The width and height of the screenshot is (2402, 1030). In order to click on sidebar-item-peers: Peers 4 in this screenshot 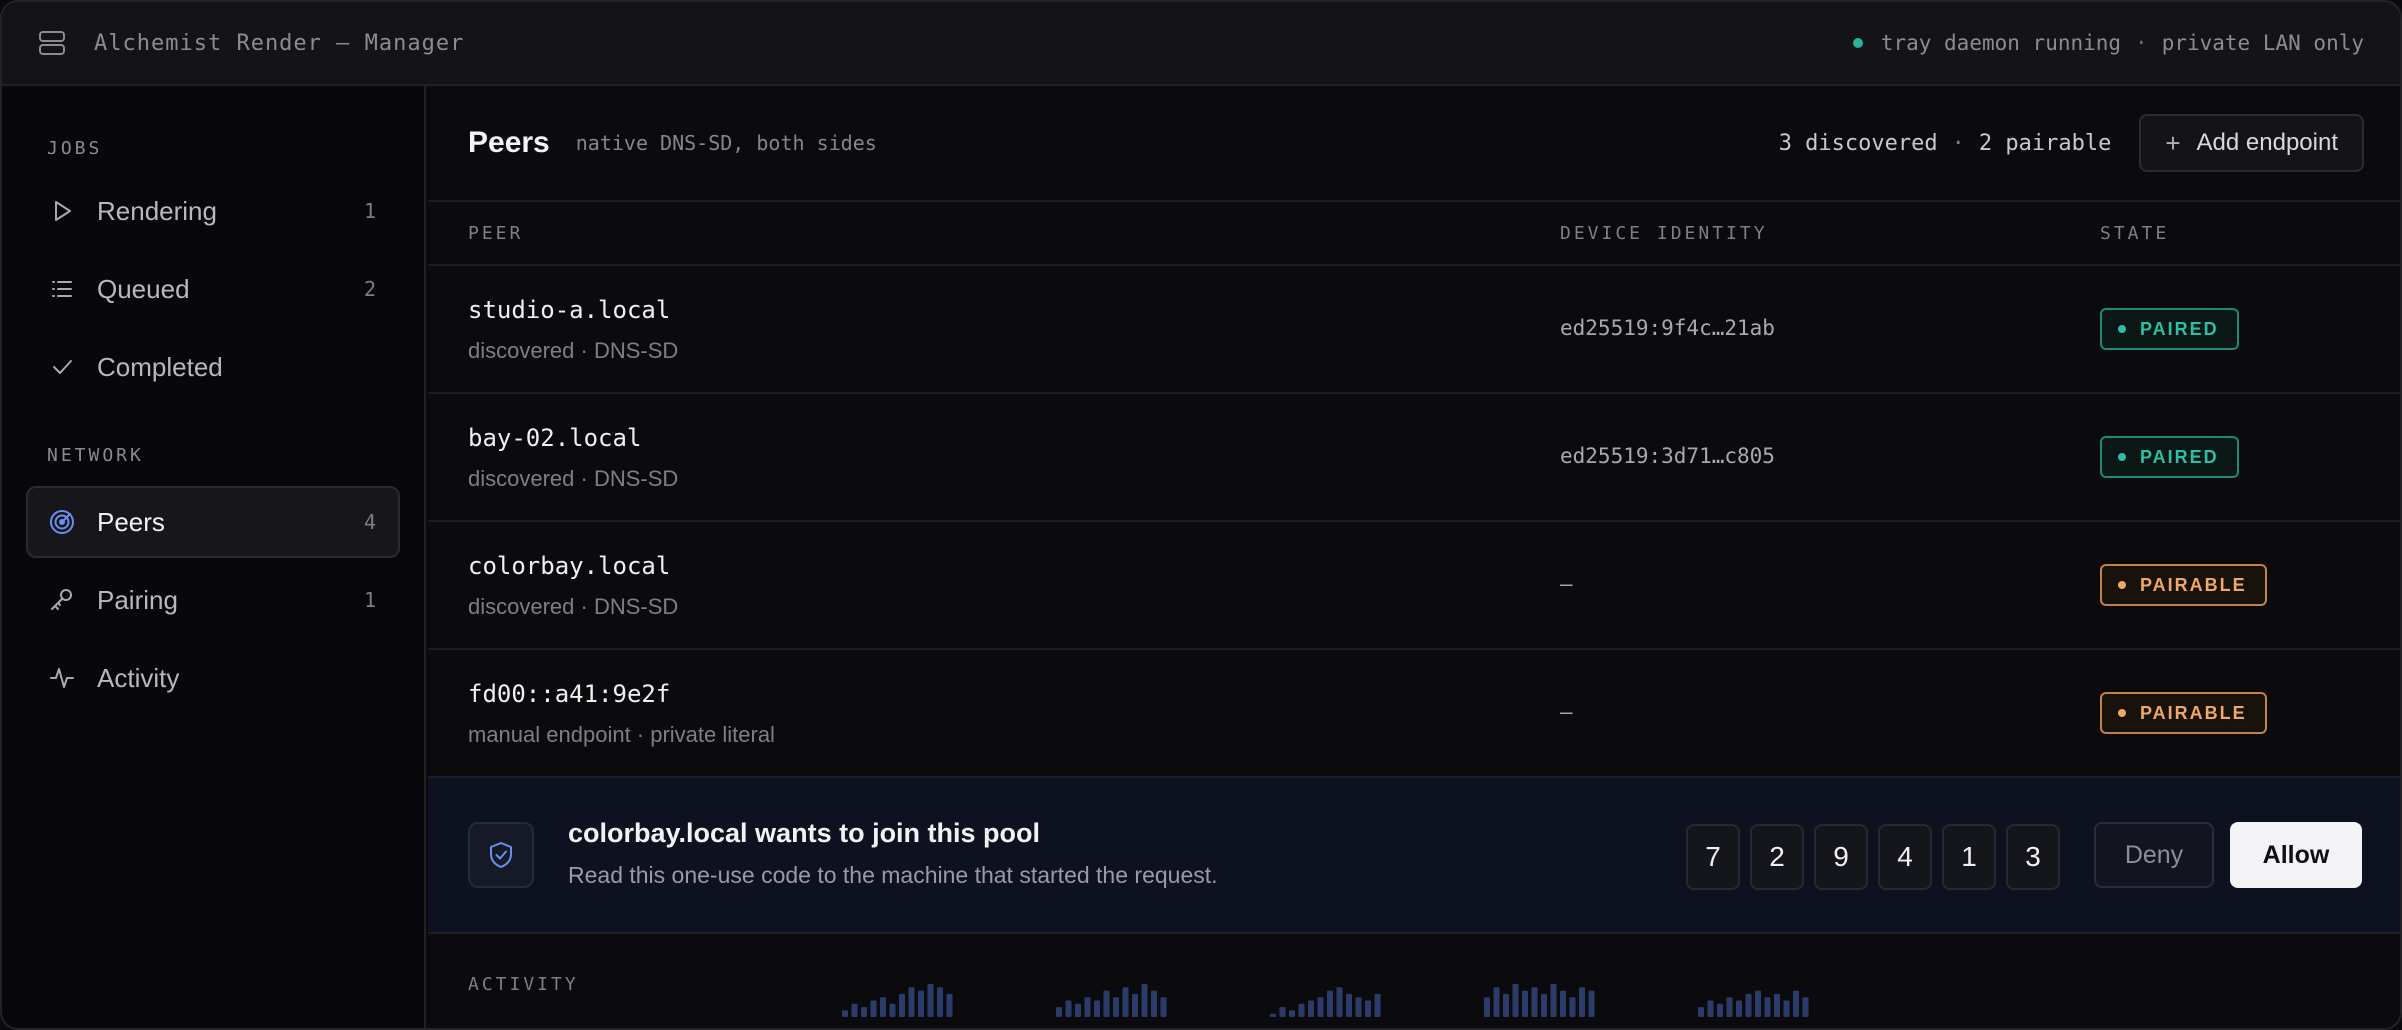, I will do `click(213, 522)`.